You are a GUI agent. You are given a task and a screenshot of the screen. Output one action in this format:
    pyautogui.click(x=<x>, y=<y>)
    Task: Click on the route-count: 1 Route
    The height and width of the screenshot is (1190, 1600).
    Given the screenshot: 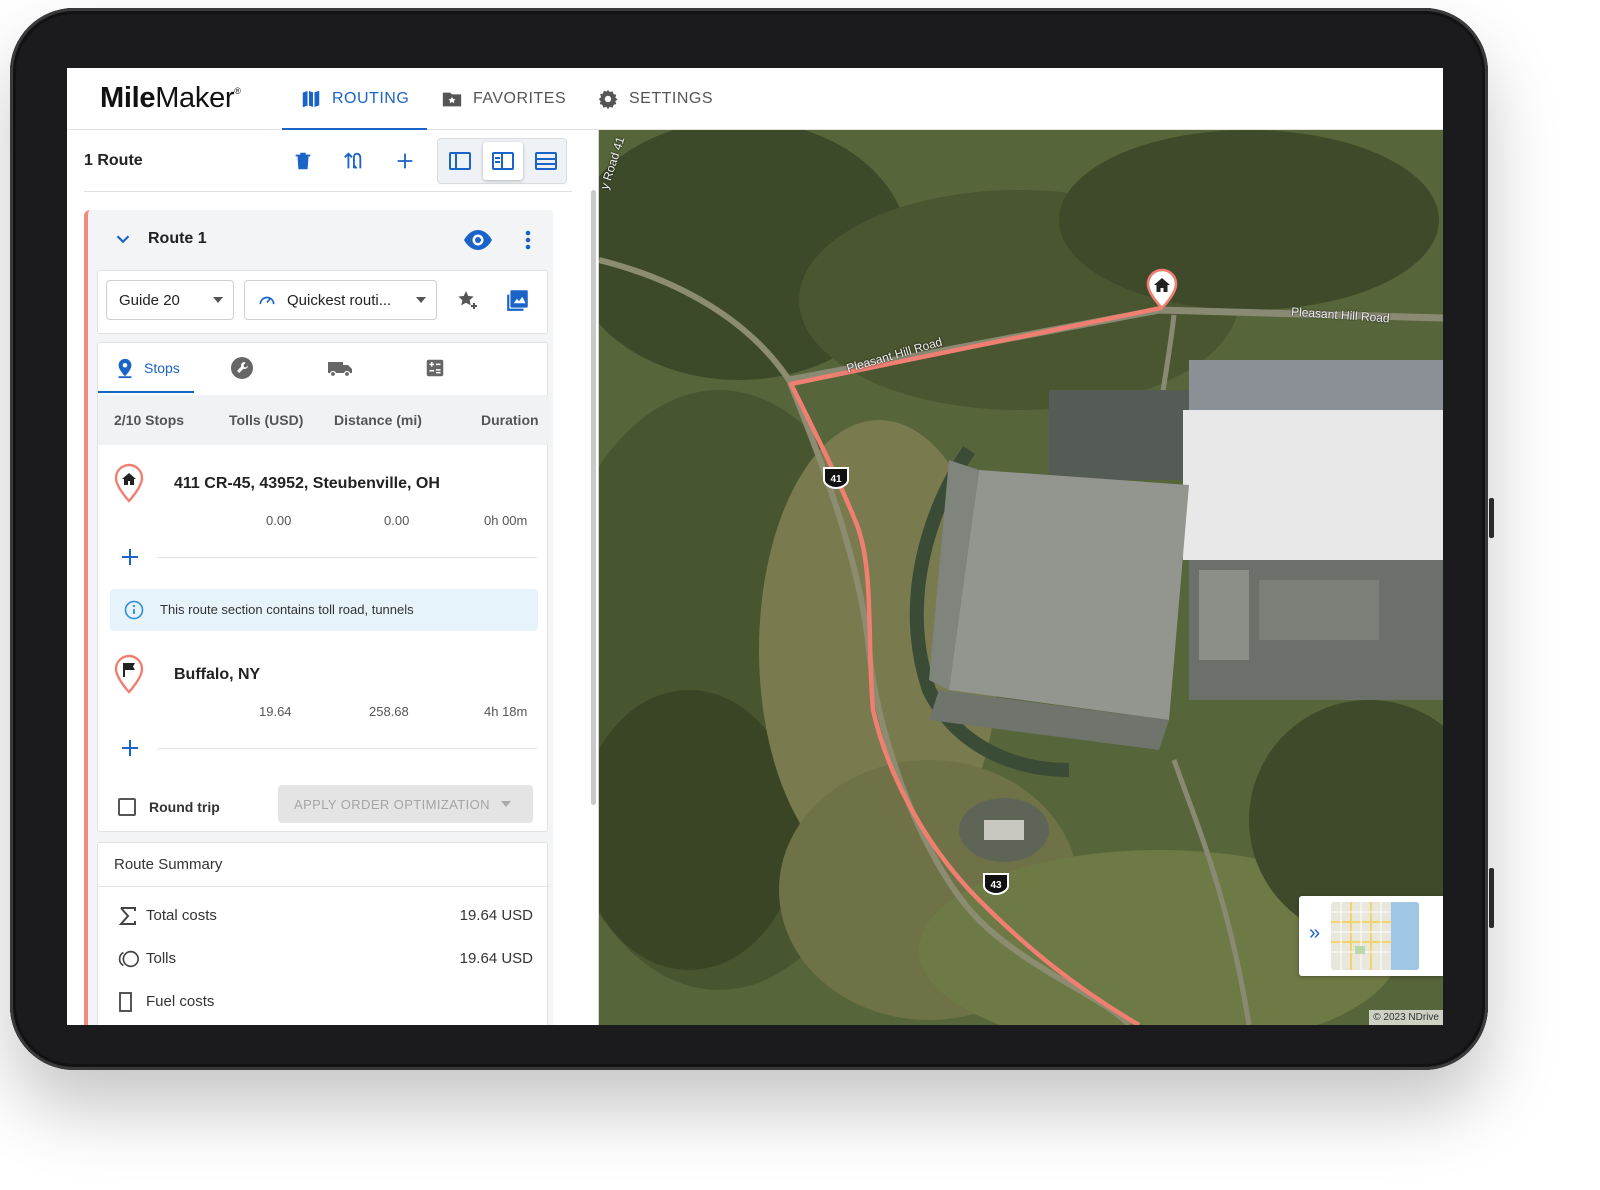 What is the action you would take?
    pyautogui.click(x=113, y=160)
    